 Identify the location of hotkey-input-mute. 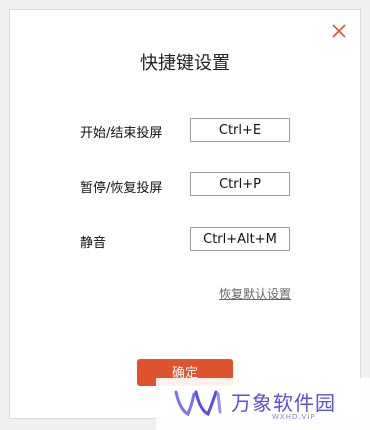
(240, 239).